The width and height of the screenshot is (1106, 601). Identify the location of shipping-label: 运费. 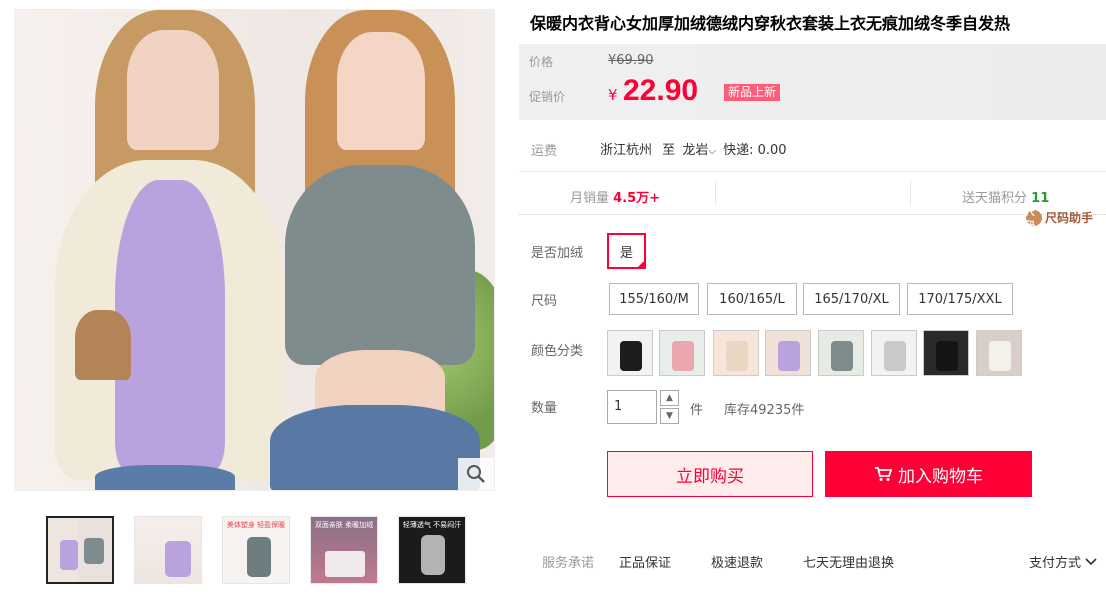
(544, 151).